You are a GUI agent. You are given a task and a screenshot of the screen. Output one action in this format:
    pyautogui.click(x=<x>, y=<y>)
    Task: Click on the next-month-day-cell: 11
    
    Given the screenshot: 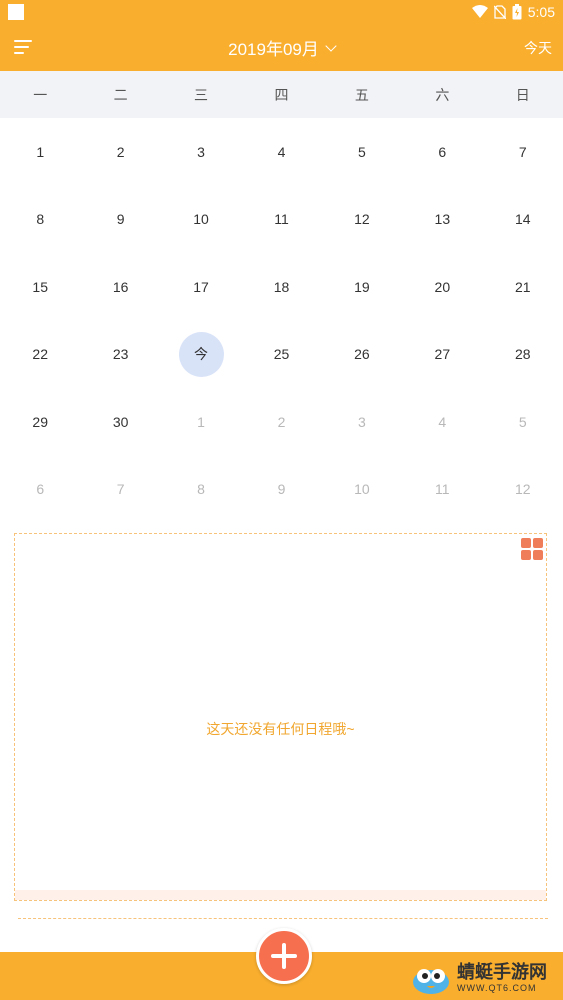 What is the action you would take?
    pyautogui.click(x=442, y=490)
    